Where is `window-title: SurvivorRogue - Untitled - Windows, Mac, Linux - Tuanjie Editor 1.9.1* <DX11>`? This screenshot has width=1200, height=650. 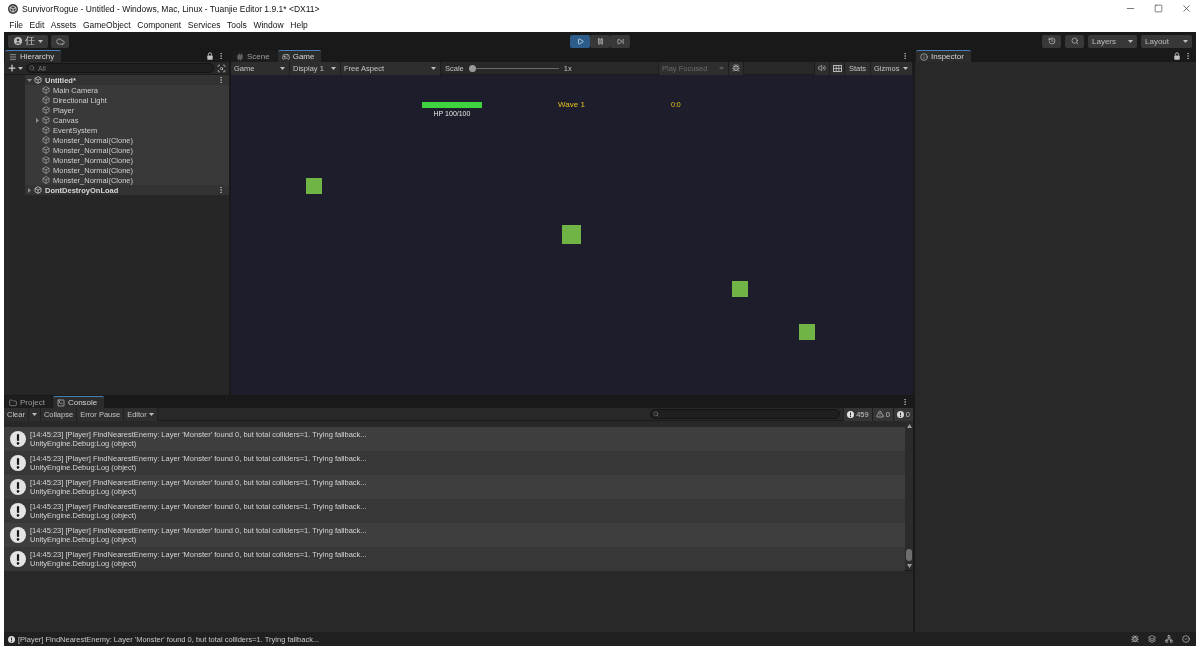 window-title: SurvivorRogue - Untitled - Windows, Mac, Linux - Tuanjie Editor 1.9.1* <DX11> is located at coordinates (171, 8).